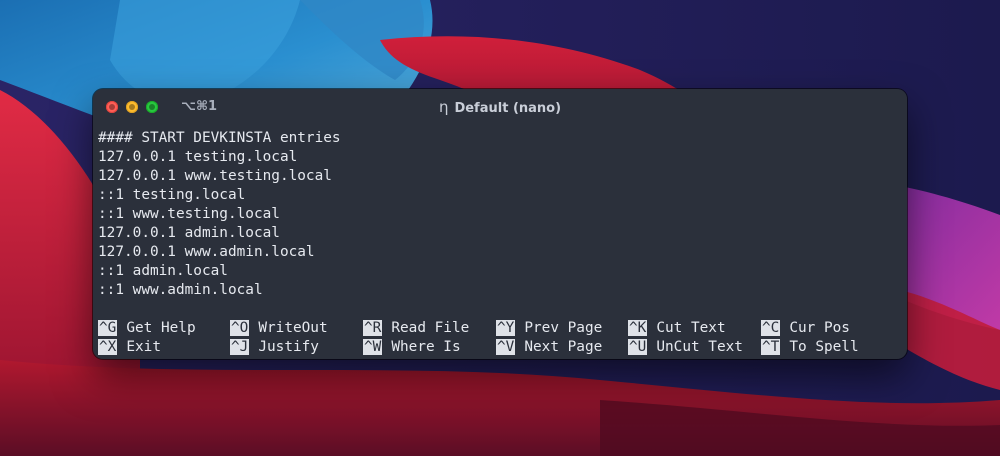 Image resolution: width=1000 pixels, height=456 pixels. I want to click on title-bar: ⌥⌘1 η Default (nano), so click(500, 107).